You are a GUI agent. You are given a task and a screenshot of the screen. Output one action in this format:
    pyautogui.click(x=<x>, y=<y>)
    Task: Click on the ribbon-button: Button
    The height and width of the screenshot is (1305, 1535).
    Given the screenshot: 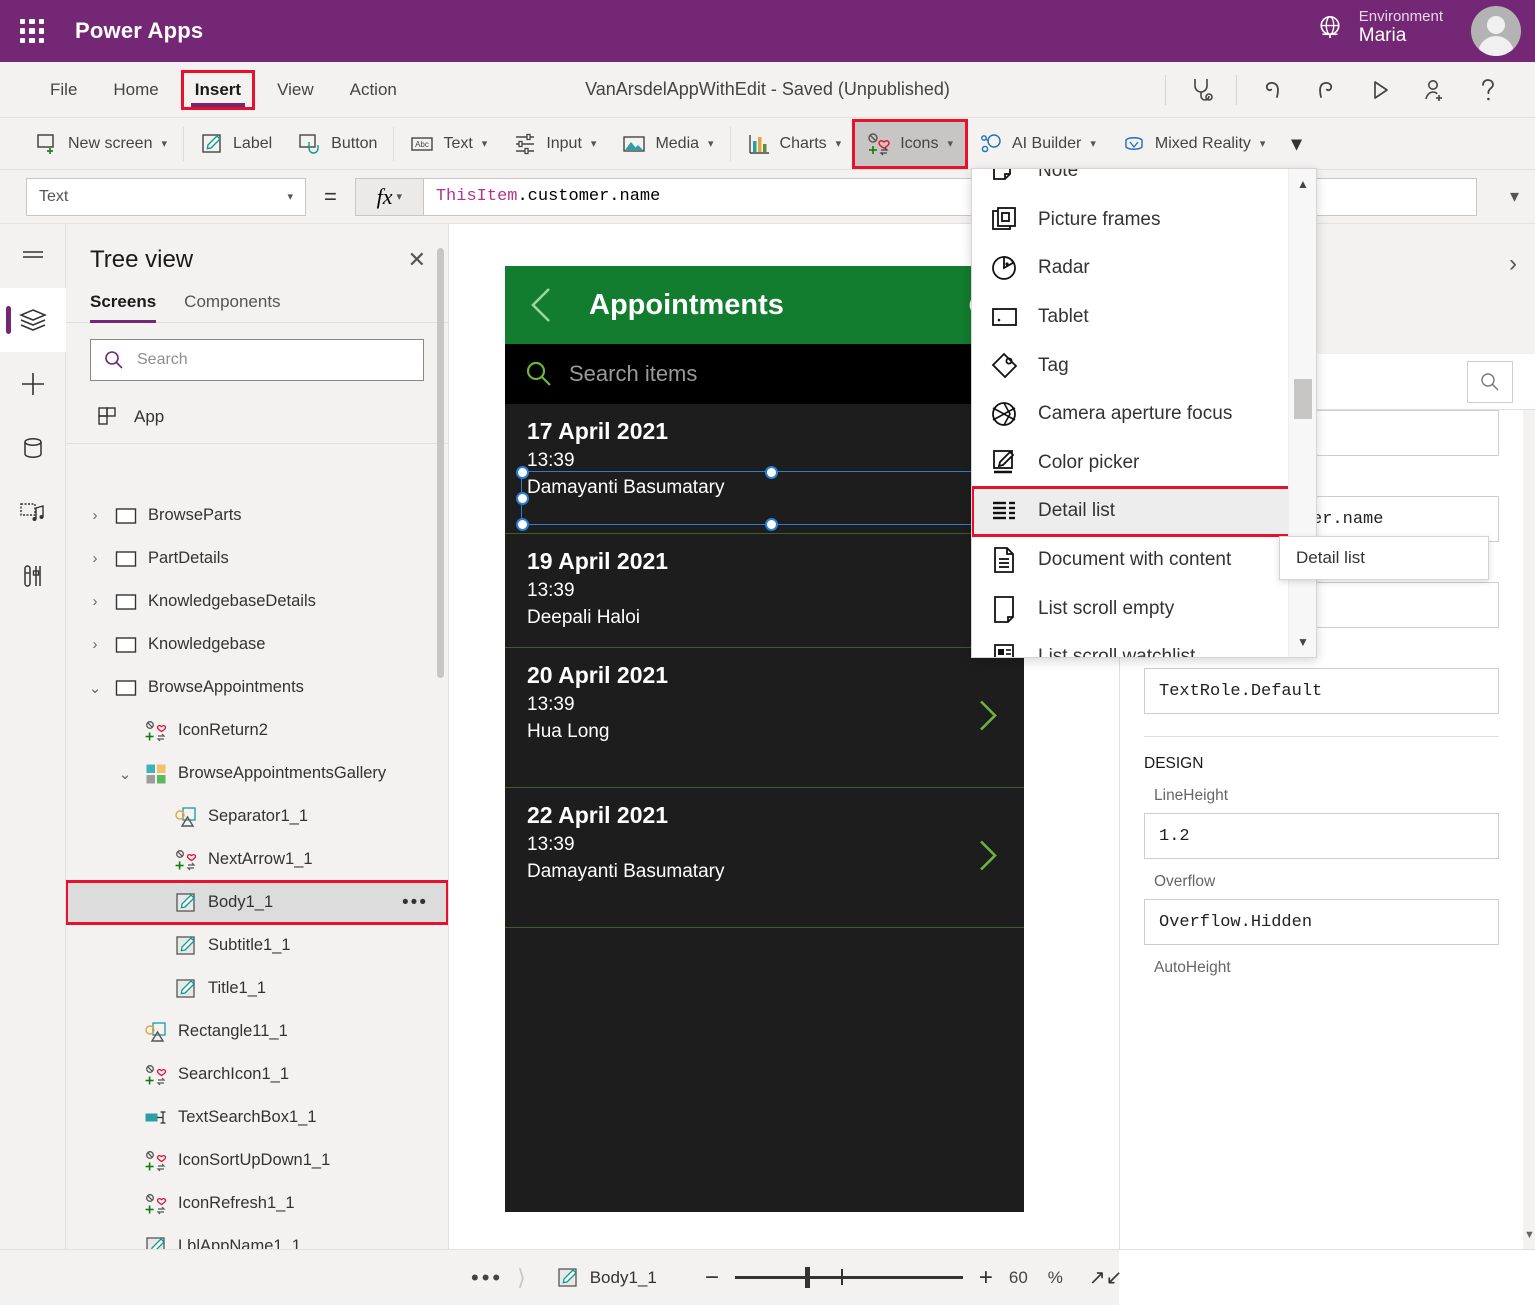 What is the action you would take?
    pyautogui.click(x=337, y=144)
    